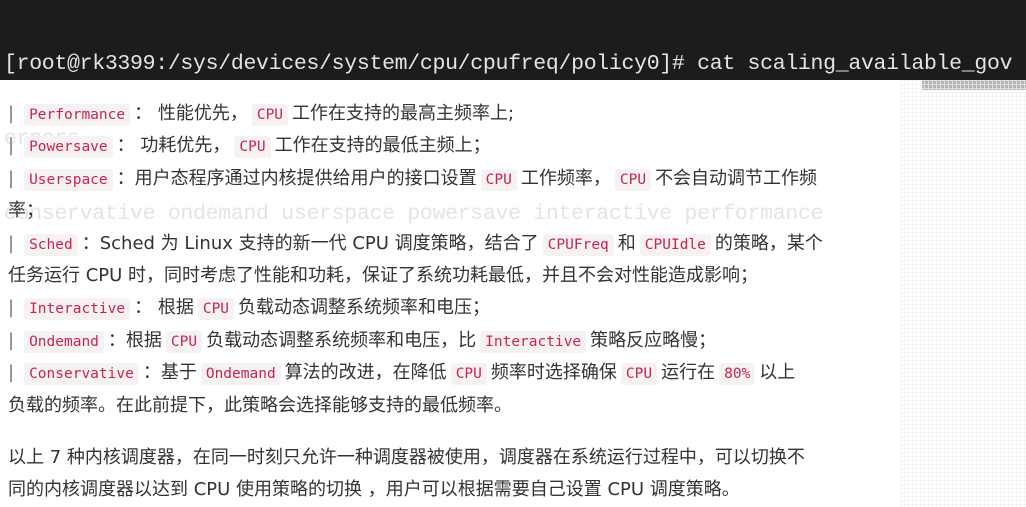 The height and width of the screenshot is (507, 1026). What do you see at coordinates (364, 308) in the screenshot?
I see `text-segment: 负载动态调整系统频率和电压；` at bounding box center [364, 308].